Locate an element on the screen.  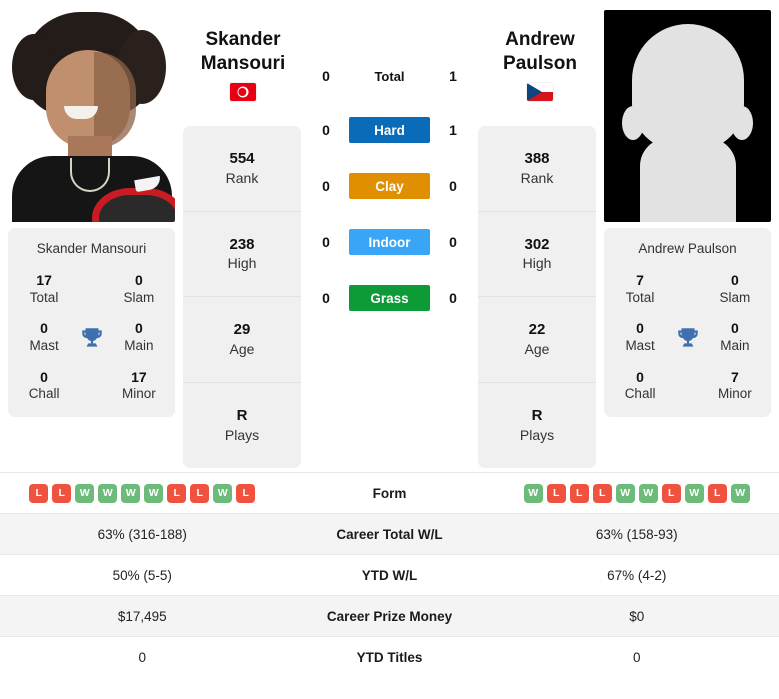
czech-republic-flag-icon is located at coordinates (540, 91).